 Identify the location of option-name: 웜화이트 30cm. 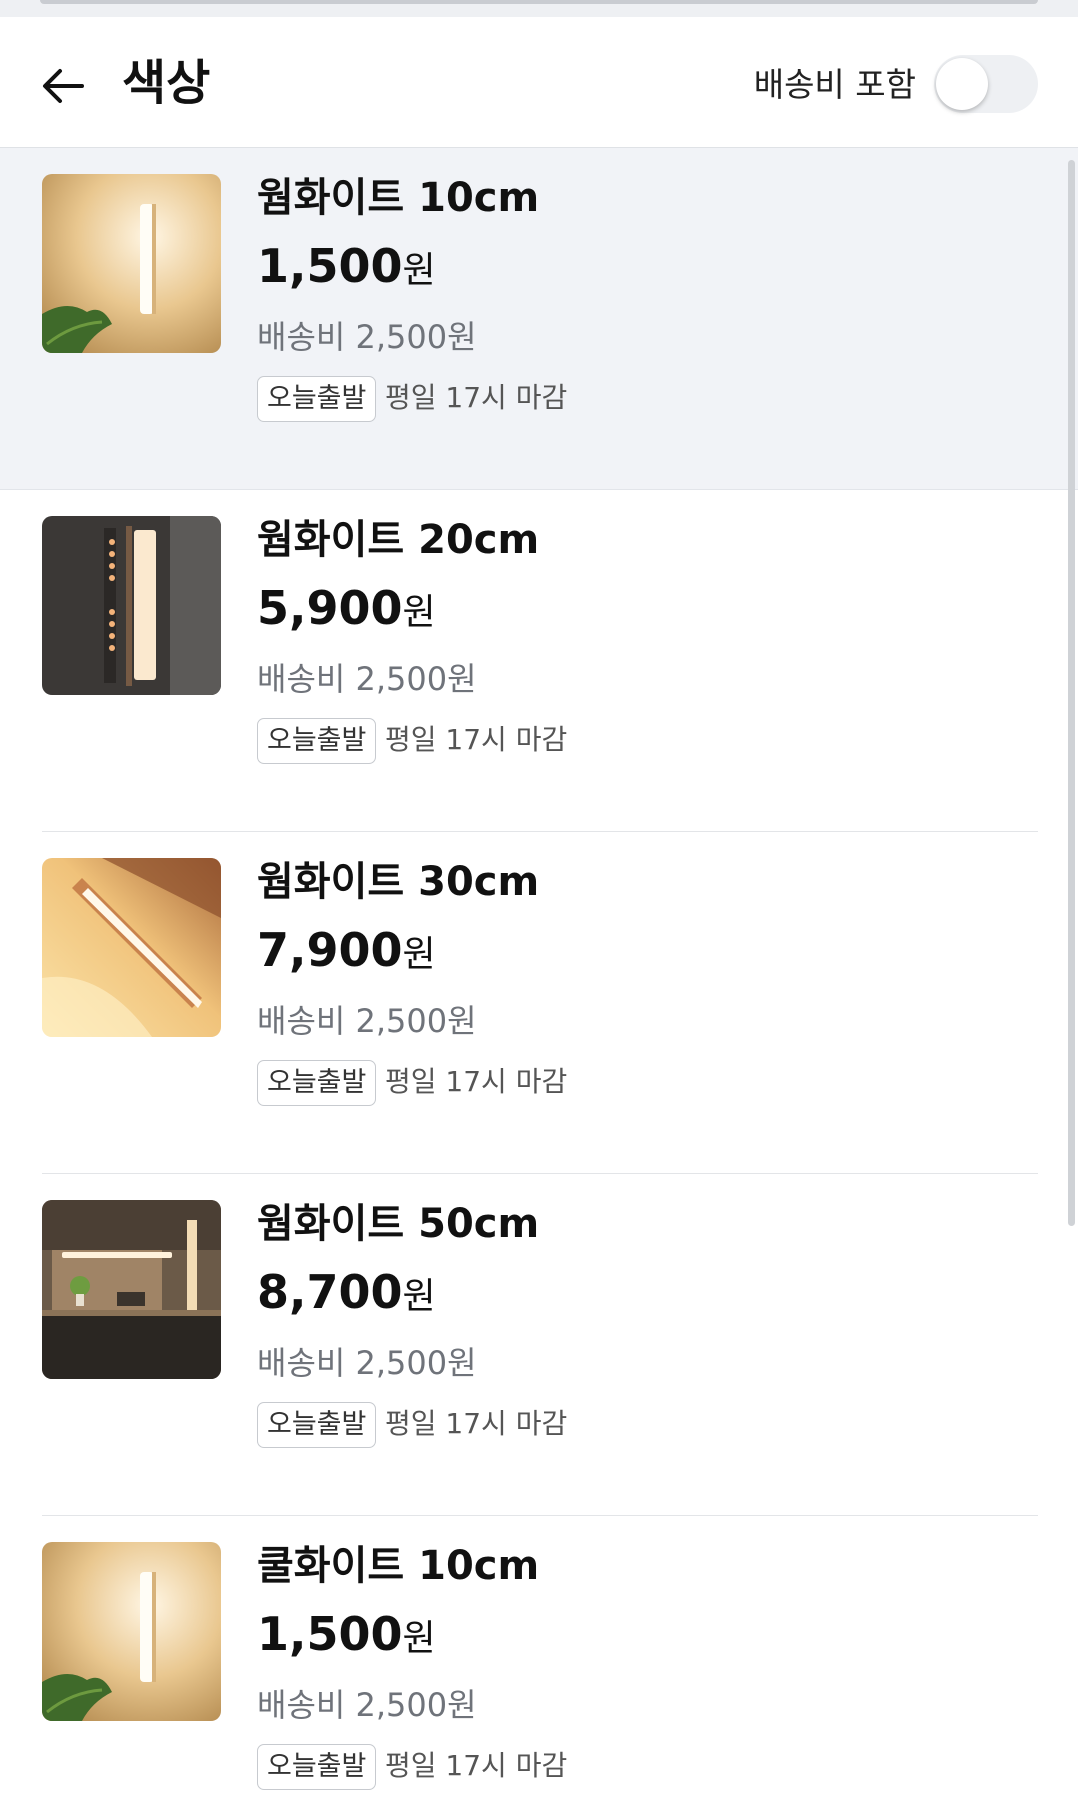
(398, 882).